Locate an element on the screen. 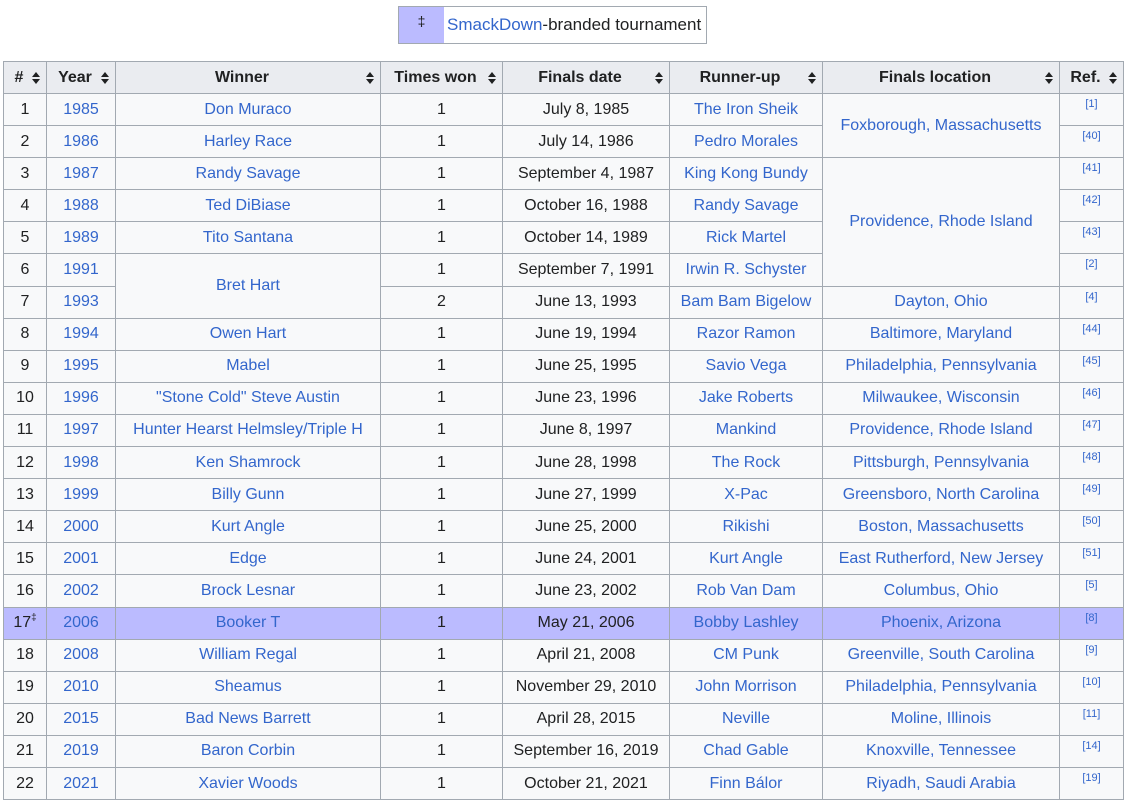 This screenshot has width=1125, height=800. winner-cell-link: Randy Savage is located at coordinates (248, 173).